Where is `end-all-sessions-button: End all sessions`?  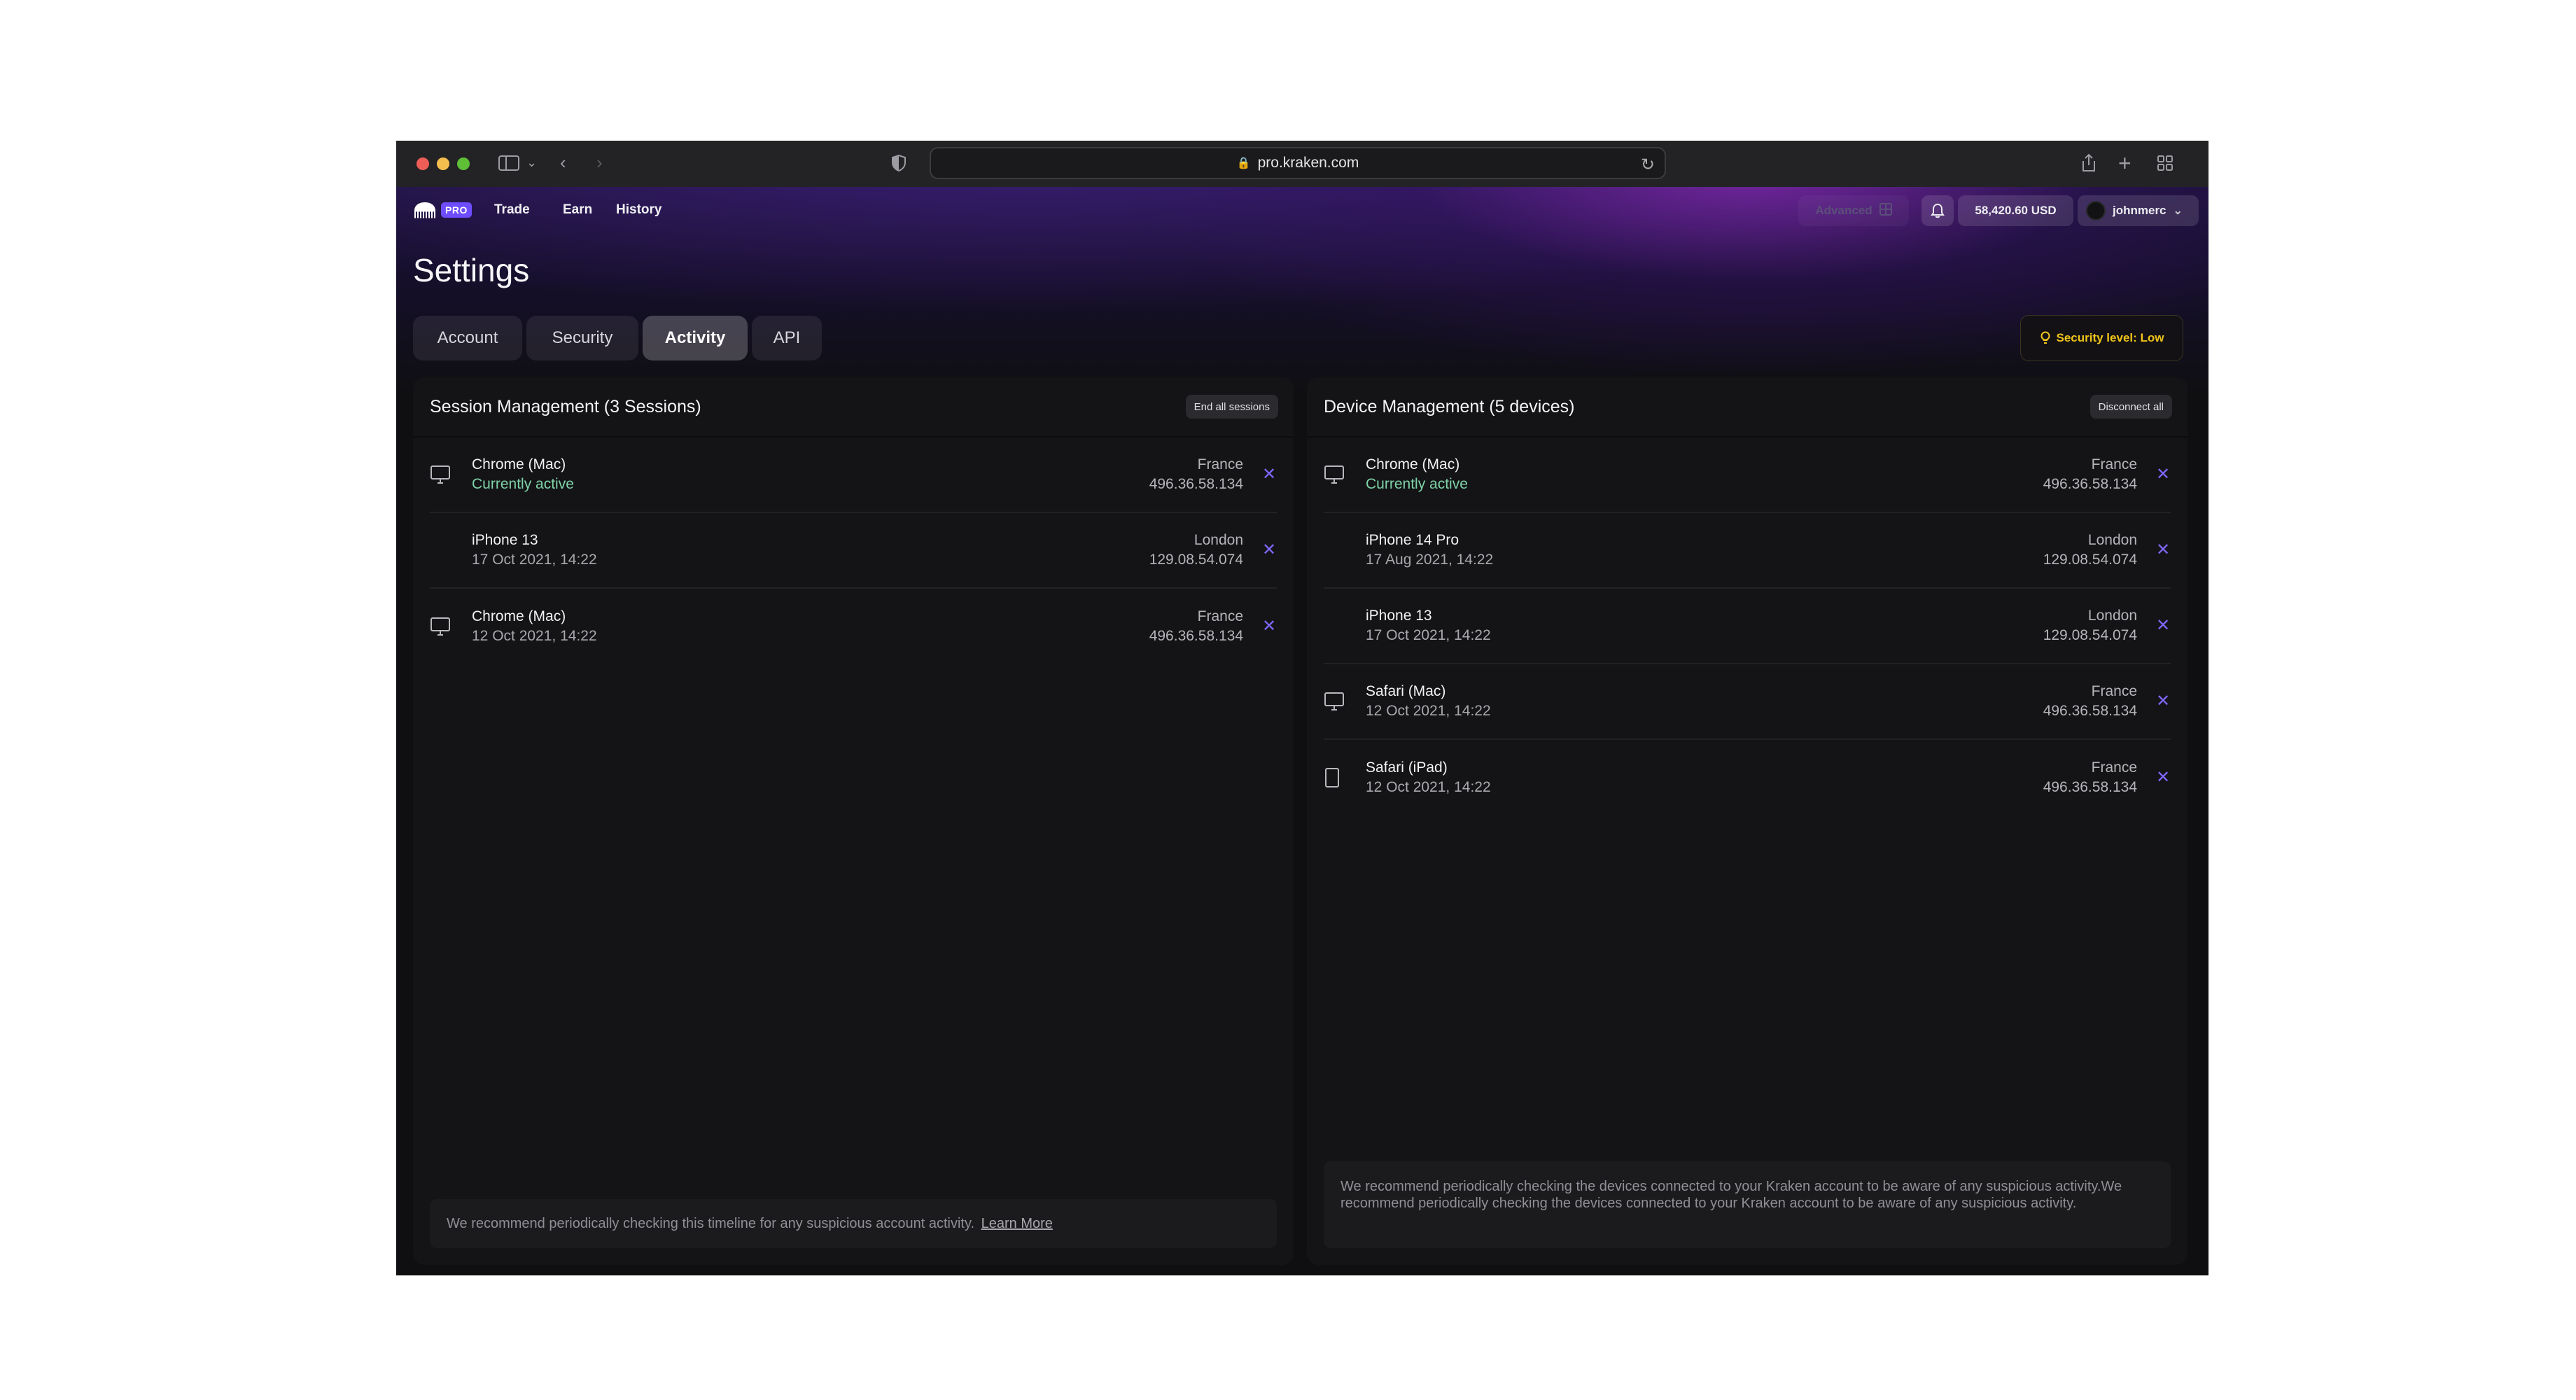 end-all-sessions-button: End all sessions is located at coordinates (1231, 407).